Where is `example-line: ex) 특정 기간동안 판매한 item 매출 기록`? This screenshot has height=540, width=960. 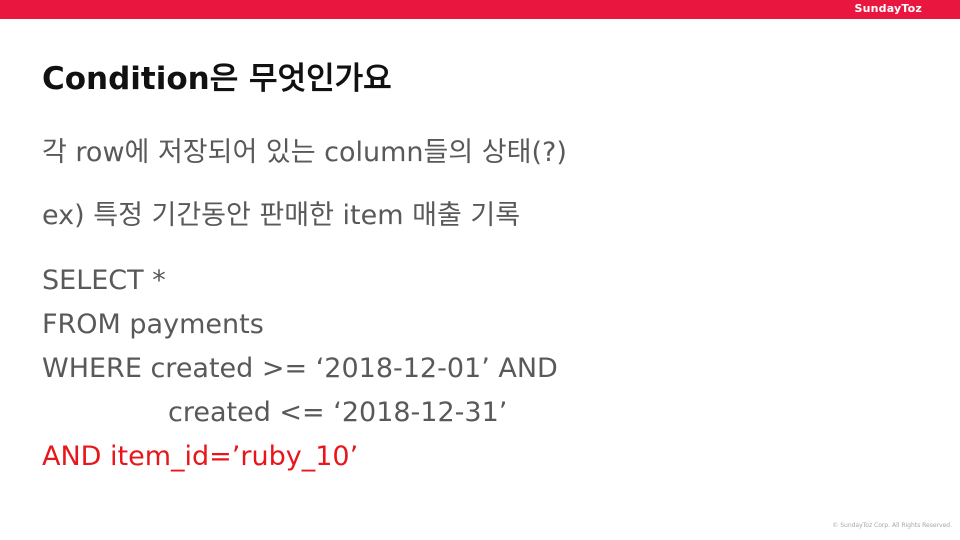 example-line: ex) 특정 기간동안 판매한 item 매출 기록 is located at coordinates (281, 215).